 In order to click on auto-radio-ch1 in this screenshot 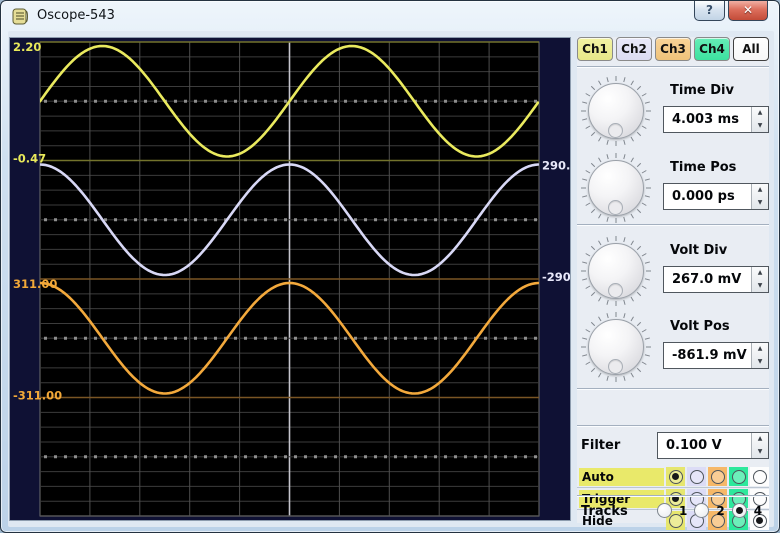, I will do `click(675, 476)`.